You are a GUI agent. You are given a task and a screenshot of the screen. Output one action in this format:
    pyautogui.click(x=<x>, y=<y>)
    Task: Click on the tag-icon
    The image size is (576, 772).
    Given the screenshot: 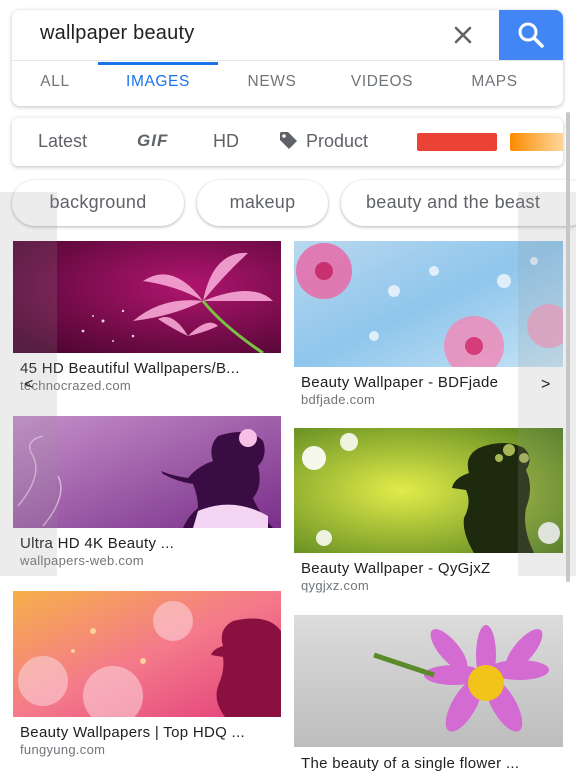 What is the action you would take?
    pyautogui.click(x=288, y=140)
    